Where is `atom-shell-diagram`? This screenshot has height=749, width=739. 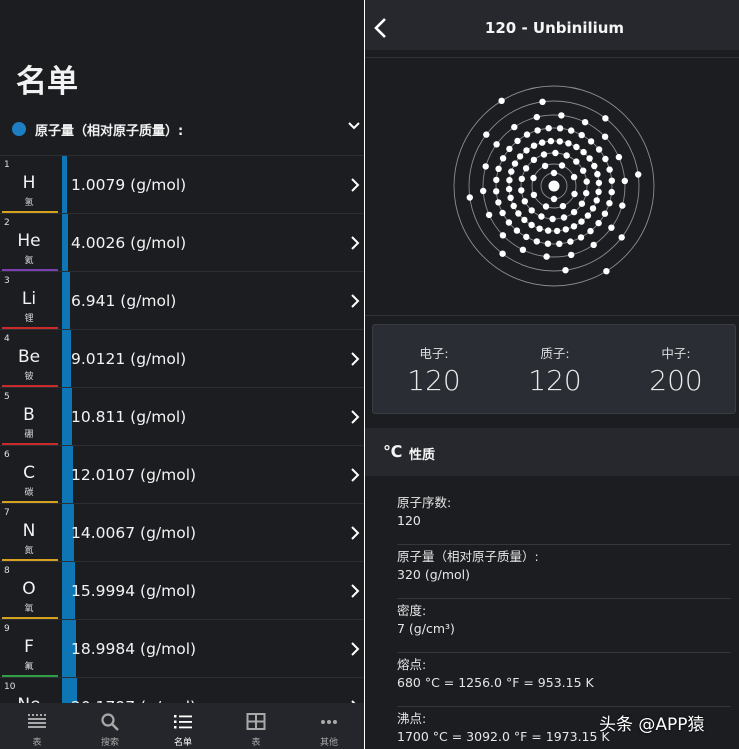 atom-shell-diagram is located at coordinates (554, 186).